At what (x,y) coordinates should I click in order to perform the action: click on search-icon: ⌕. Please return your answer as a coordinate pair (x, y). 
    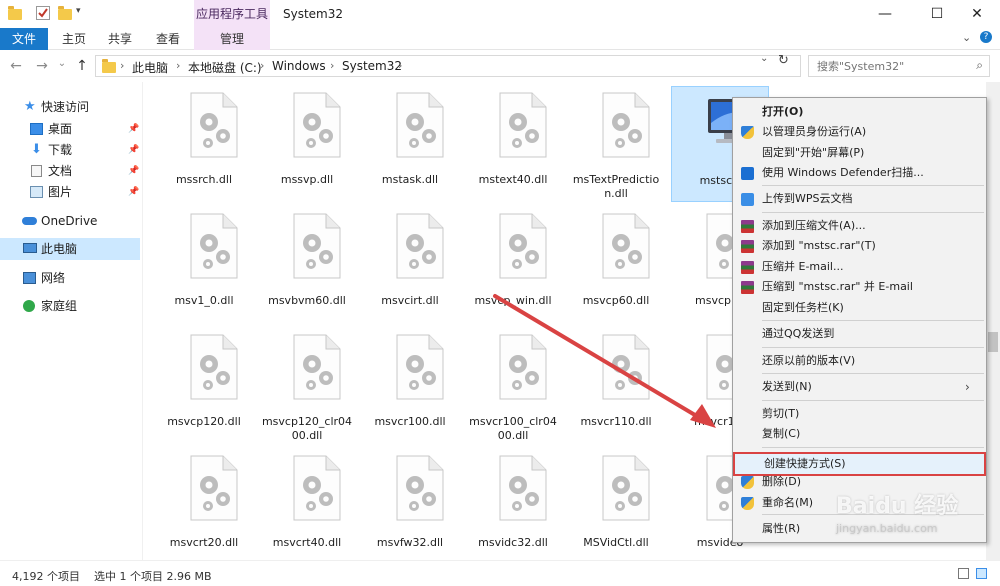
    Looking at the image, I should click on (979, 65).